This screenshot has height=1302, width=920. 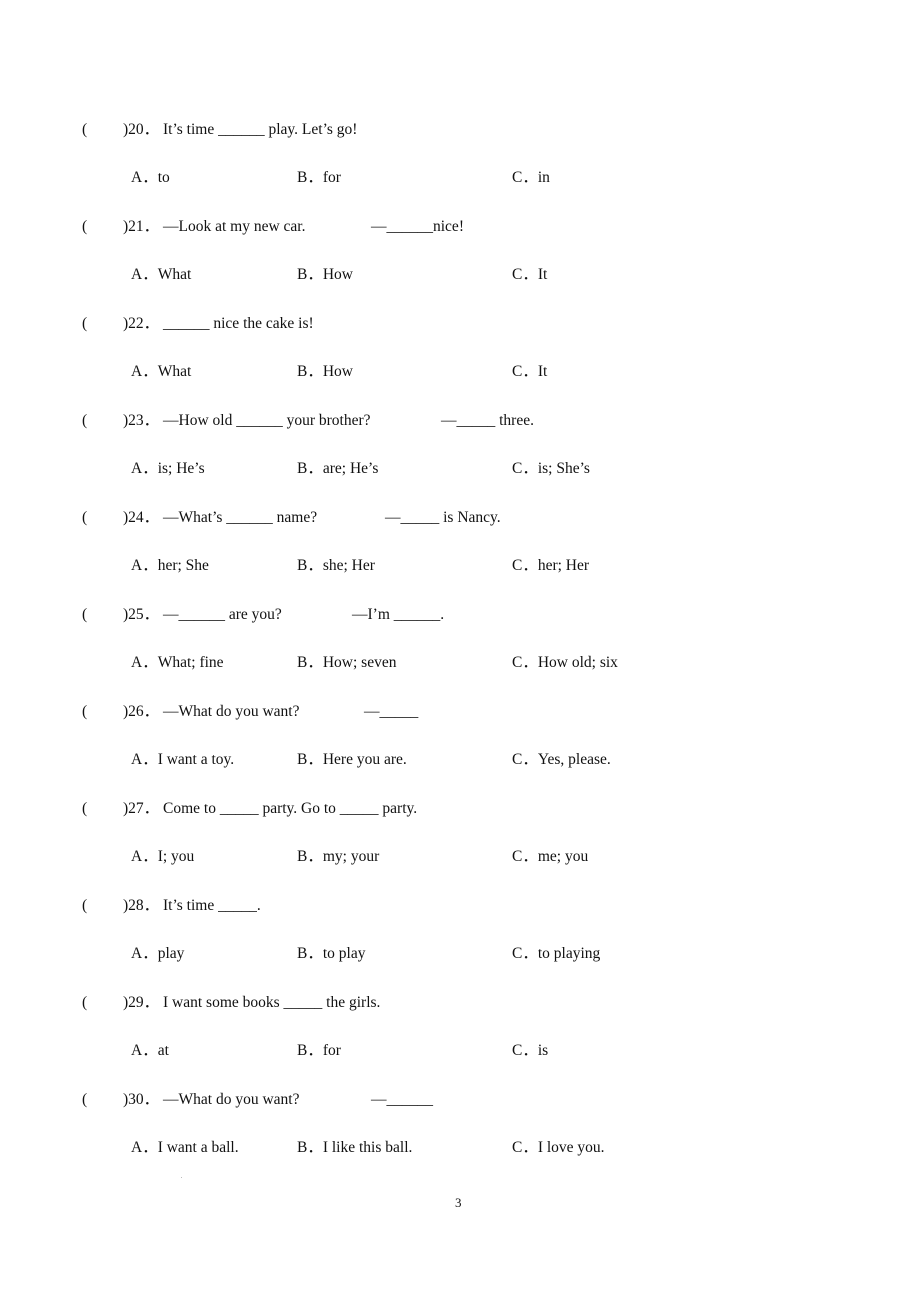 What do you see at coordinates (141, 129) in the screenshot?
I see `question-number: )20．` at bounding box center [141, 129].